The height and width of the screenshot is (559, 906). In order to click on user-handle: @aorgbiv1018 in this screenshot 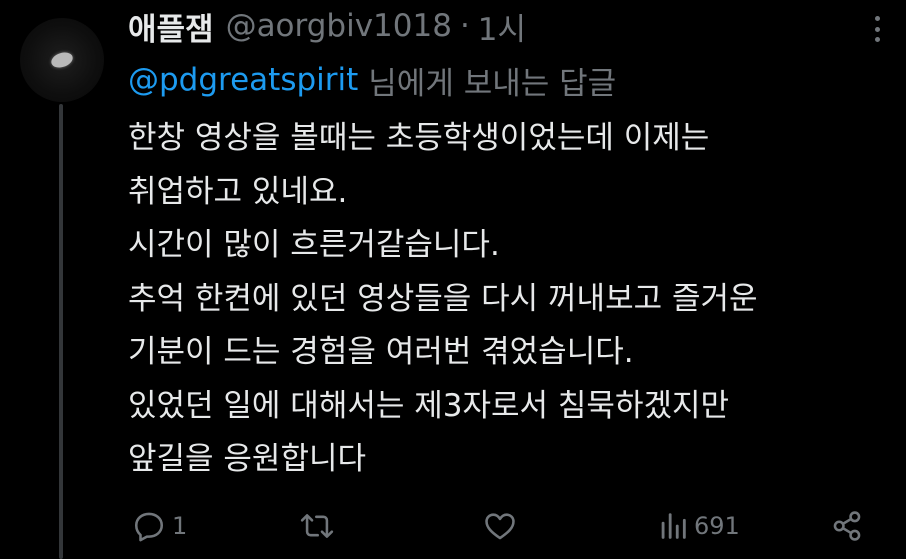, I will do `click(339, 26)`.